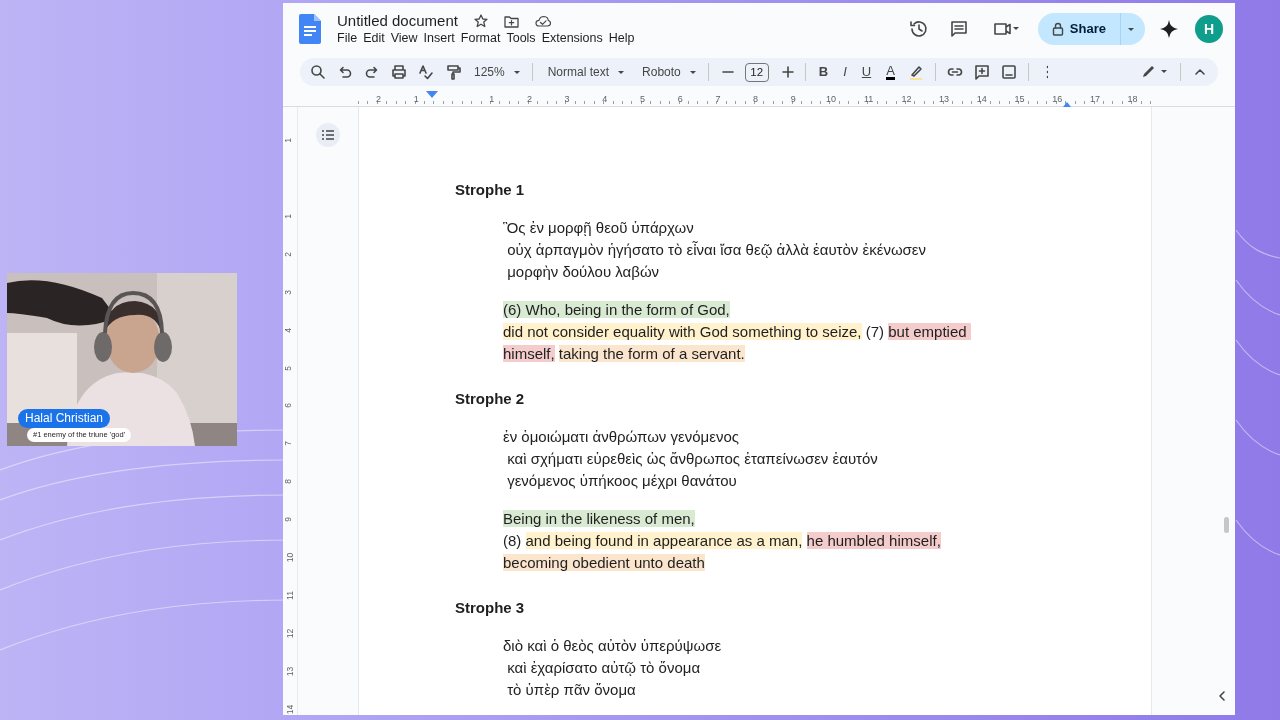 The height and width of the screenshot is (720, 1280). Describe the element at coordinates (1226, 525) in the screenshot. I see `scrollbar-thumb` at that location.